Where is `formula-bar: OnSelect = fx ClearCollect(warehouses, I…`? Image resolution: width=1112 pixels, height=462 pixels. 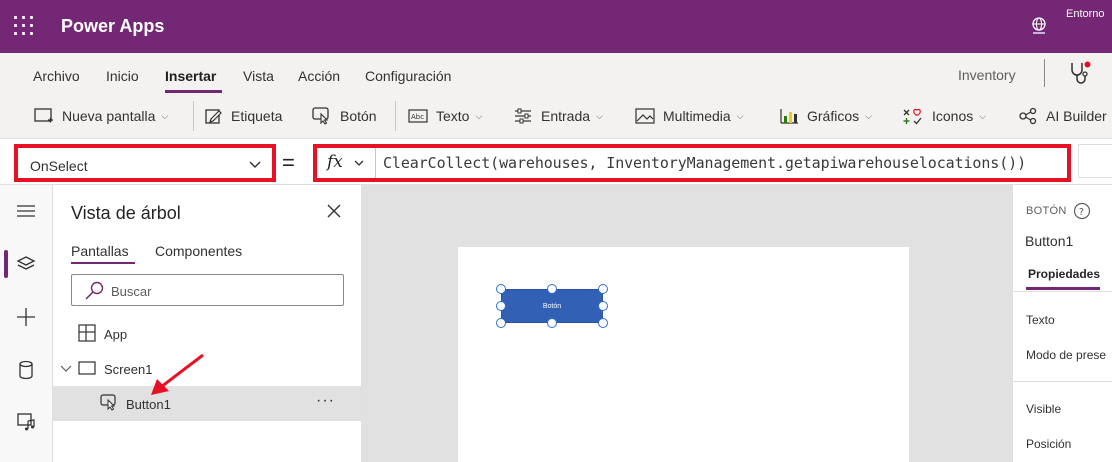 formula-bar: OnSelect = fx ClearCollect(warehouses, I… is located at coordinates (556, 162).